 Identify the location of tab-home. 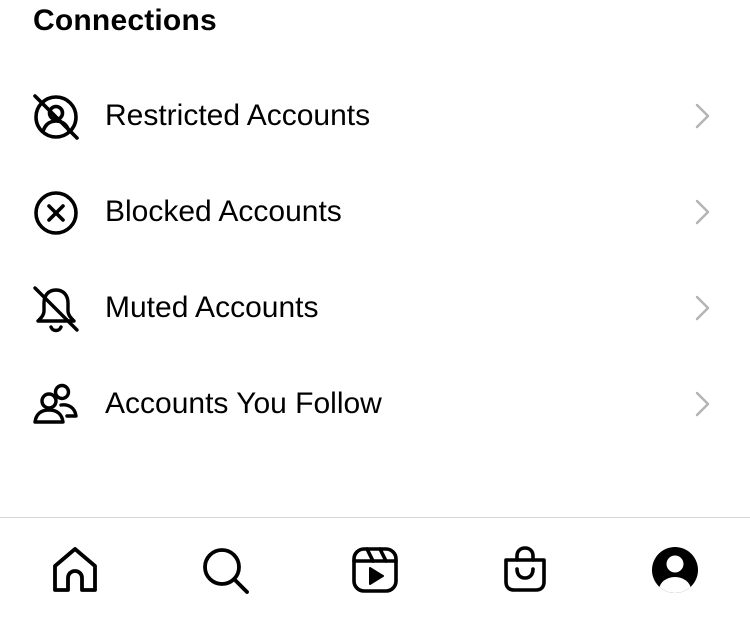
(75, 570).